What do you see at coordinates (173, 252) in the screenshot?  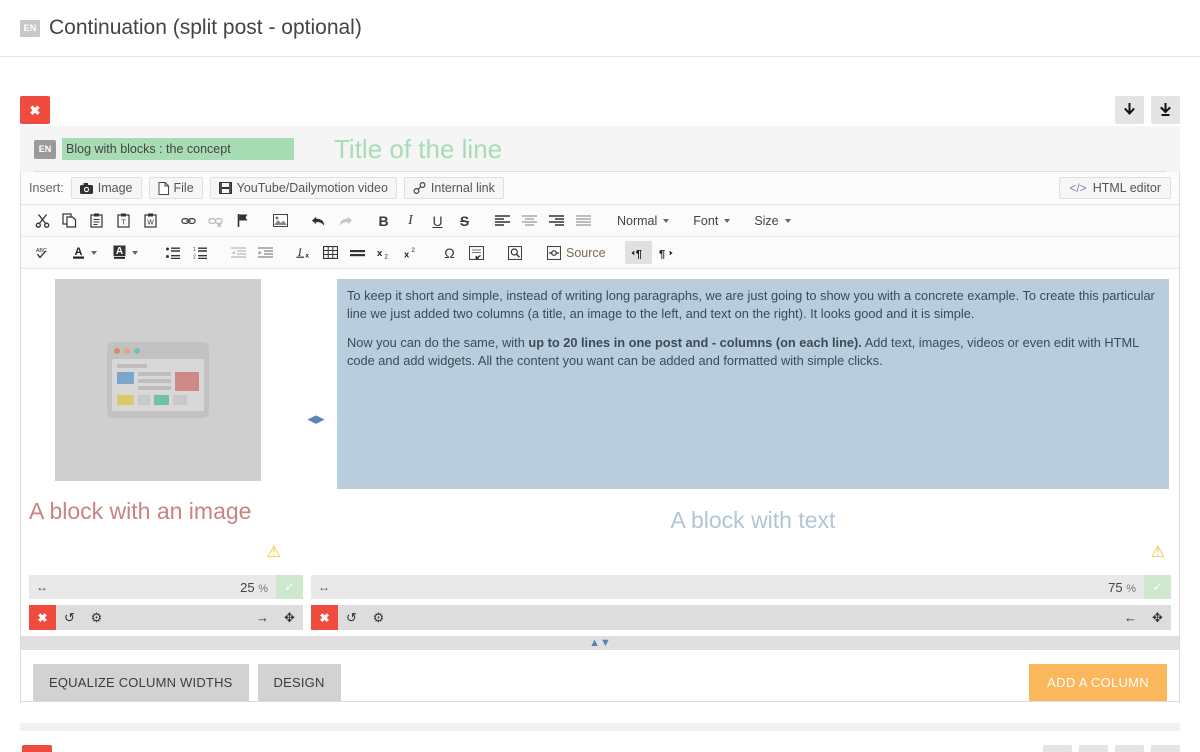 I see `bulleted-list-icon` at bounding box center [173, 252].